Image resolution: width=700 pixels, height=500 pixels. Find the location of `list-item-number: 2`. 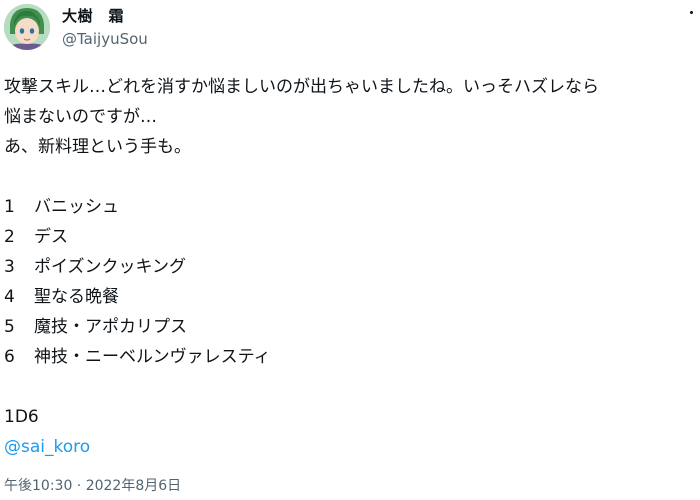

list-item-number: 2 is located at coordinates (9, 237).